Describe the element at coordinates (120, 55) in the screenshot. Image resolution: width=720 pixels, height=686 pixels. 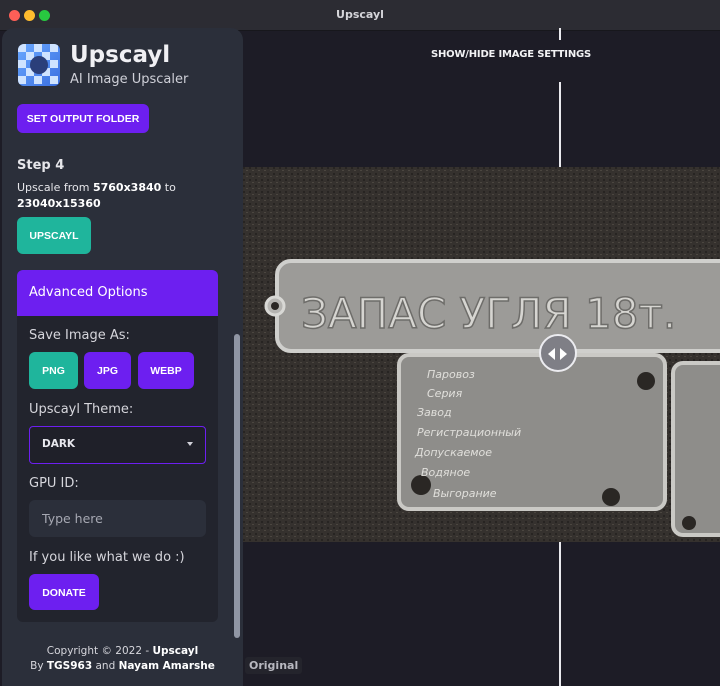
I see `app-name: Upscayl` at that location.